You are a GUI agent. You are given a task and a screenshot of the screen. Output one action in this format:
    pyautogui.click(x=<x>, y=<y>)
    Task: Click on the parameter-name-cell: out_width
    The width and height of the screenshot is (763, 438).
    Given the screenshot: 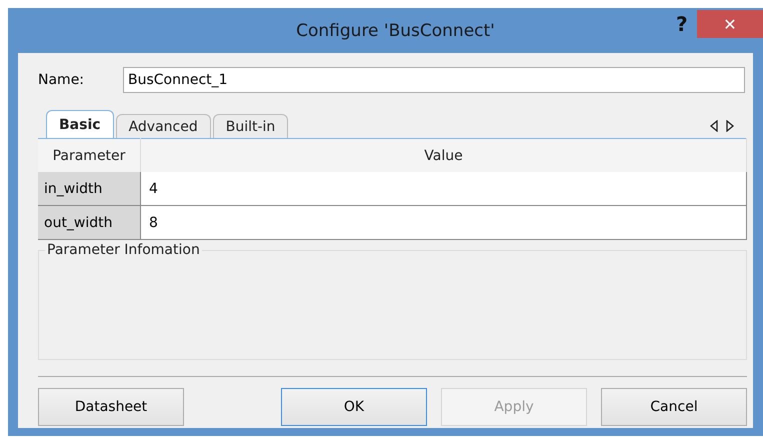 What is the action you would take?
    pyautogui.click(x=89, y=223)
    